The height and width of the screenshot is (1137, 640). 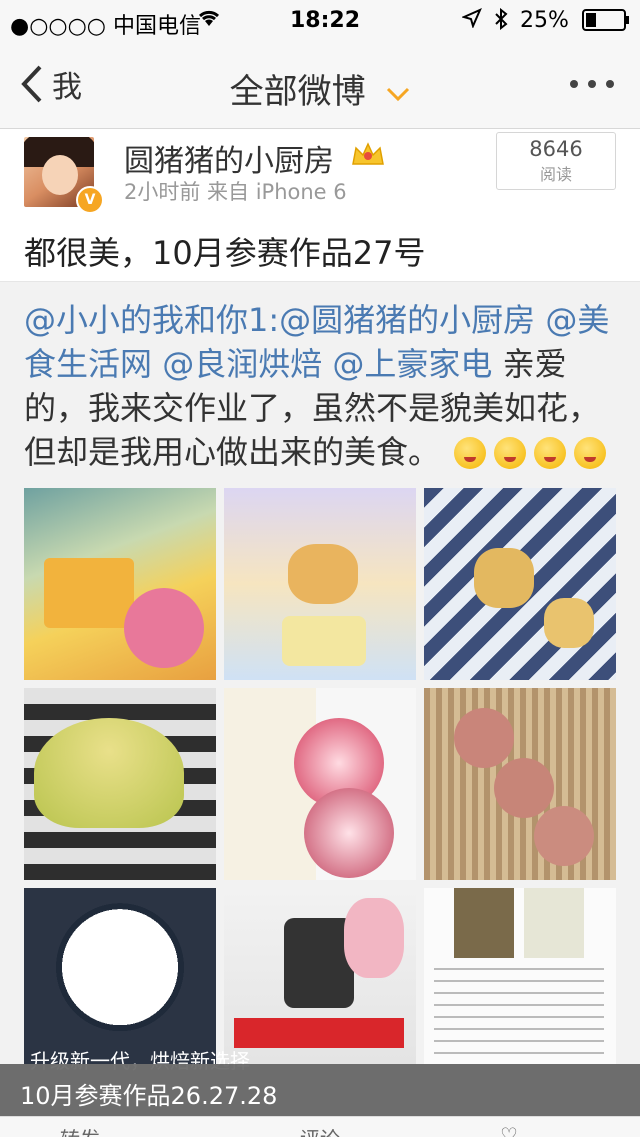 I want to click on location-icon, so click(x=471, y=21).